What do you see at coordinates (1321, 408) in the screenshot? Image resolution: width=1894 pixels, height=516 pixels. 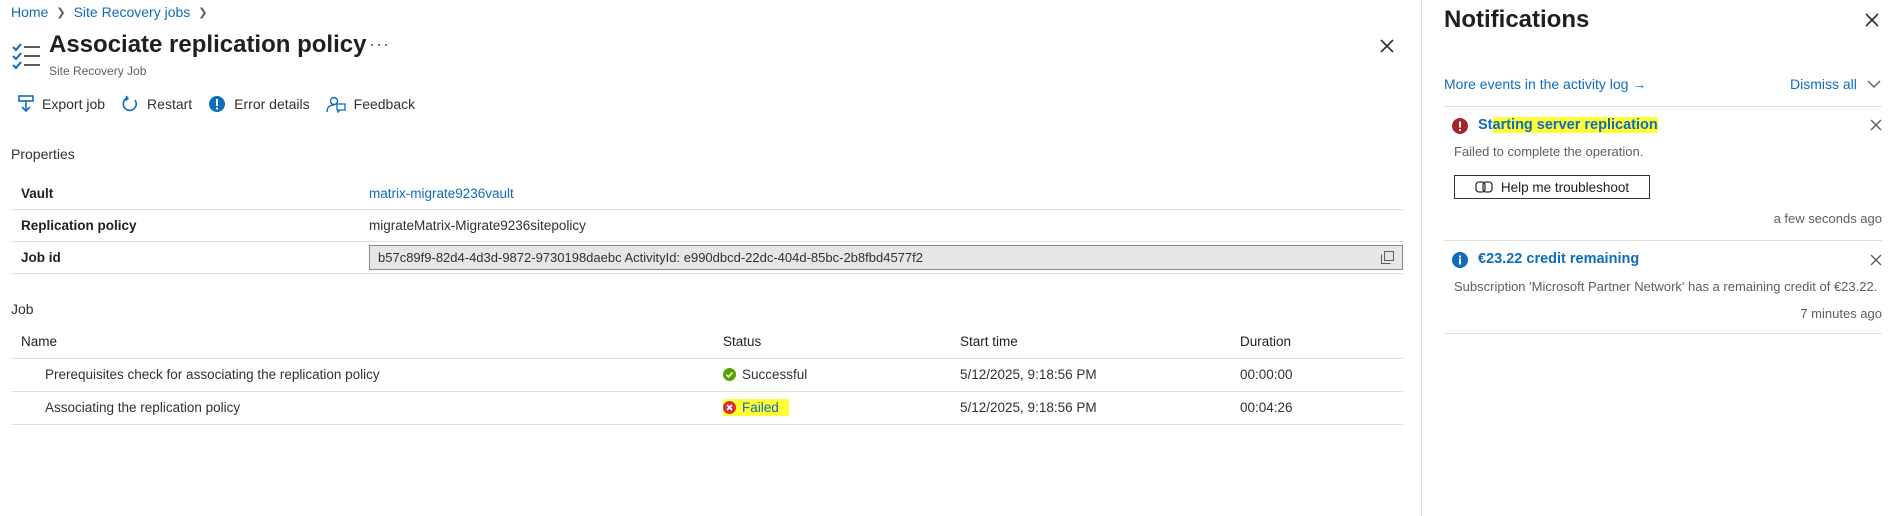 I see `duration: 00:04:26` at bounding box center [1321, 408].